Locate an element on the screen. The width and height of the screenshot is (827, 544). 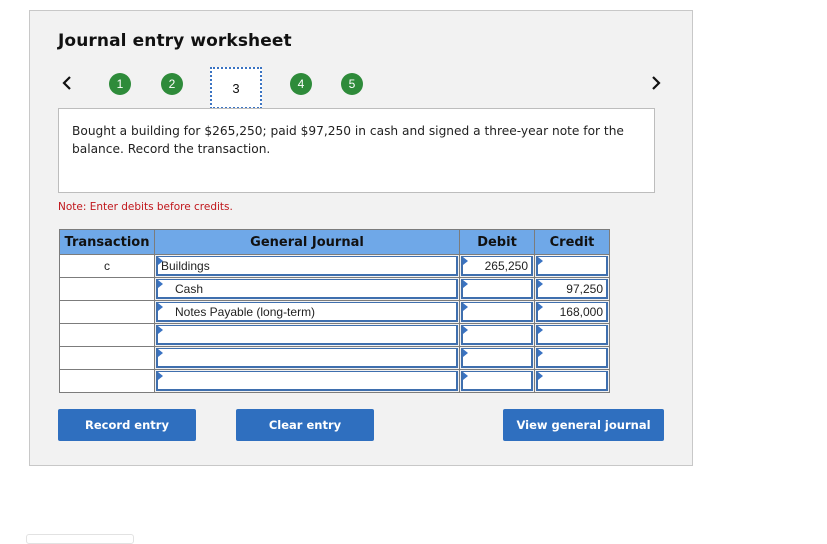
header-credit: Credit is located at coordinates (572, 242).